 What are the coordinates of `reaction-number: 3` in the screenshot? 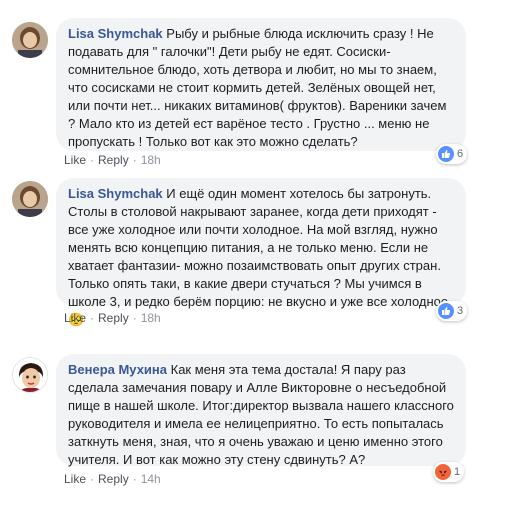 It's located at (460, 311).